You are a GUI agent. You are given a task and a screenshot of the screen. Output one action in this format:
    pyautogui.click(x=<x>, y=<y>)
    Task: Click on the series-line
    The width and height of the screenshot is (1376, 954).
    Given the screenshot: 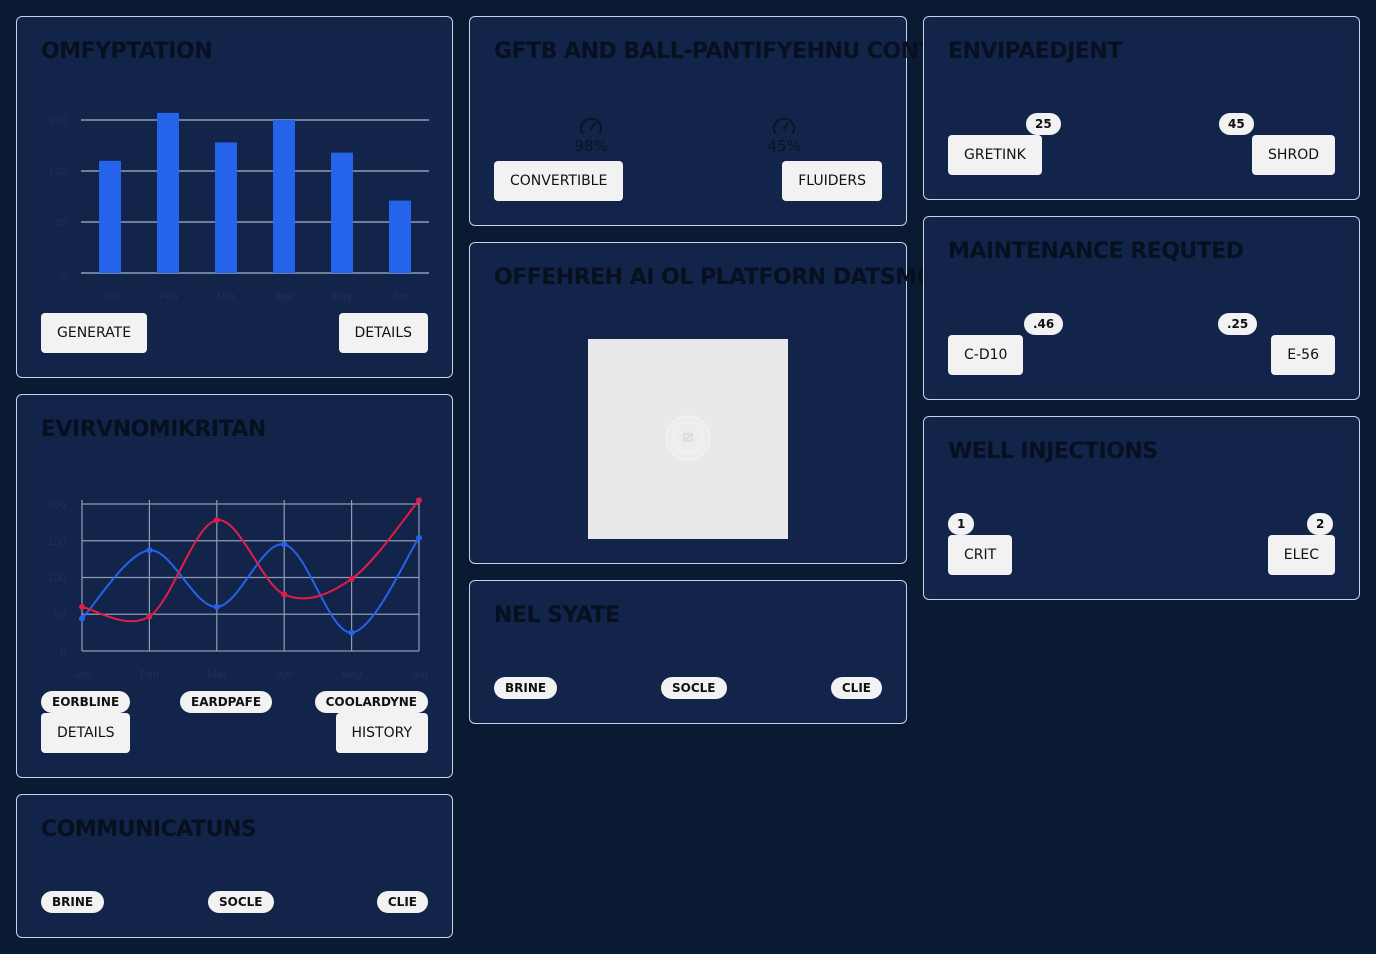 What is the action you would take?
    pyautogui.click(x=250, y=561)
    